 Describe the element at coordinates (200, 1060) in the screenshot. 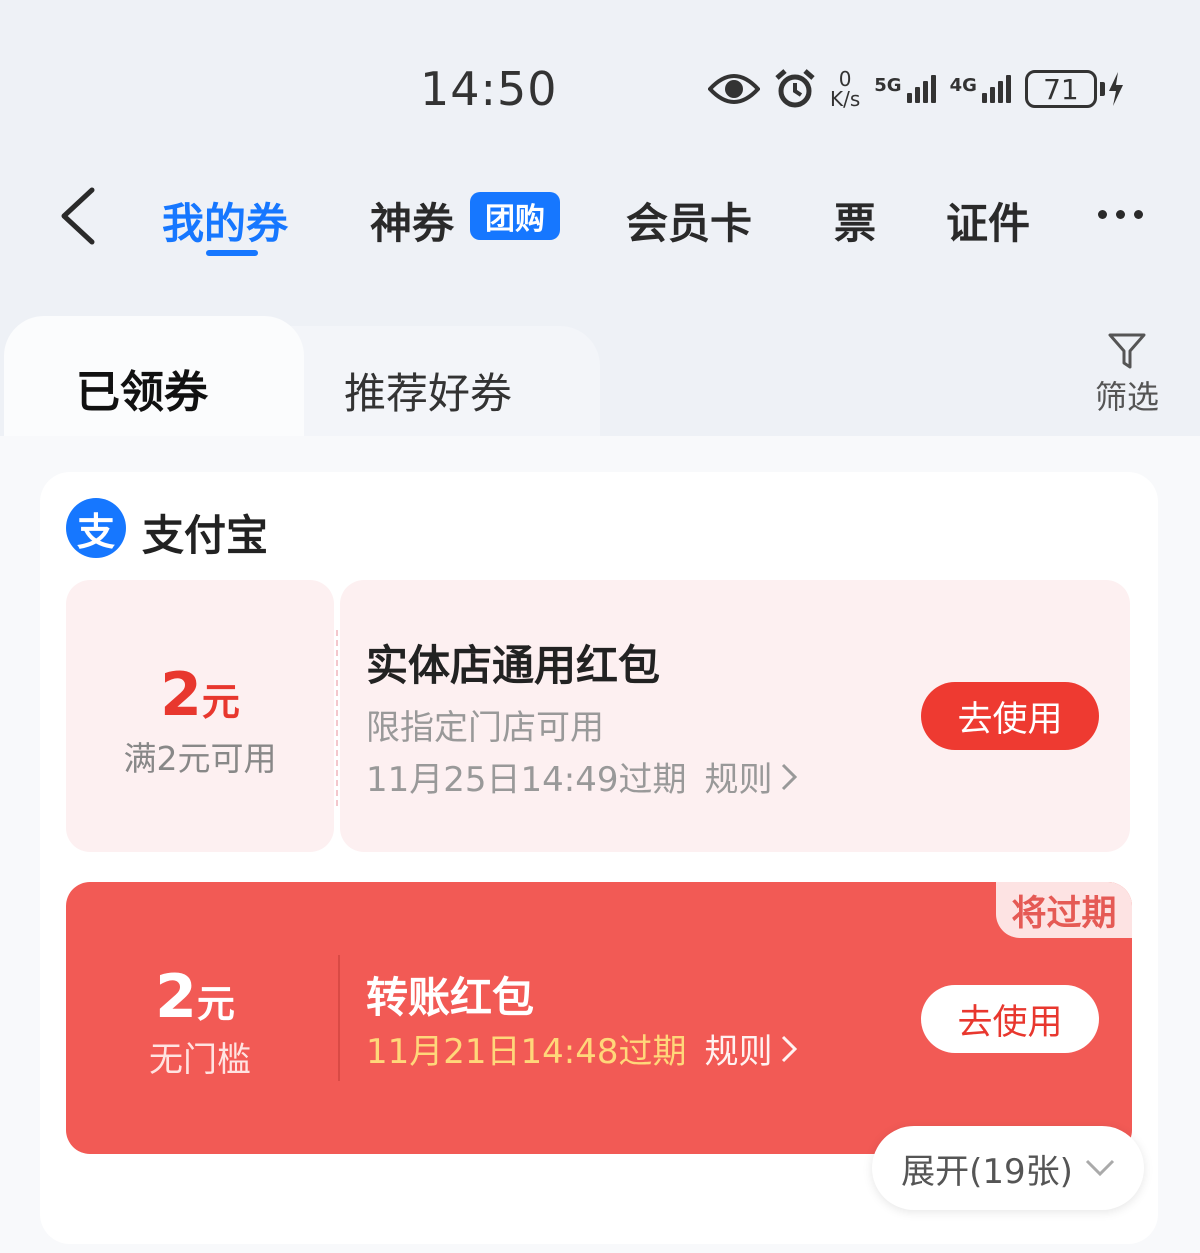

I see `coupon-2-condition: 无门槛` at that location.